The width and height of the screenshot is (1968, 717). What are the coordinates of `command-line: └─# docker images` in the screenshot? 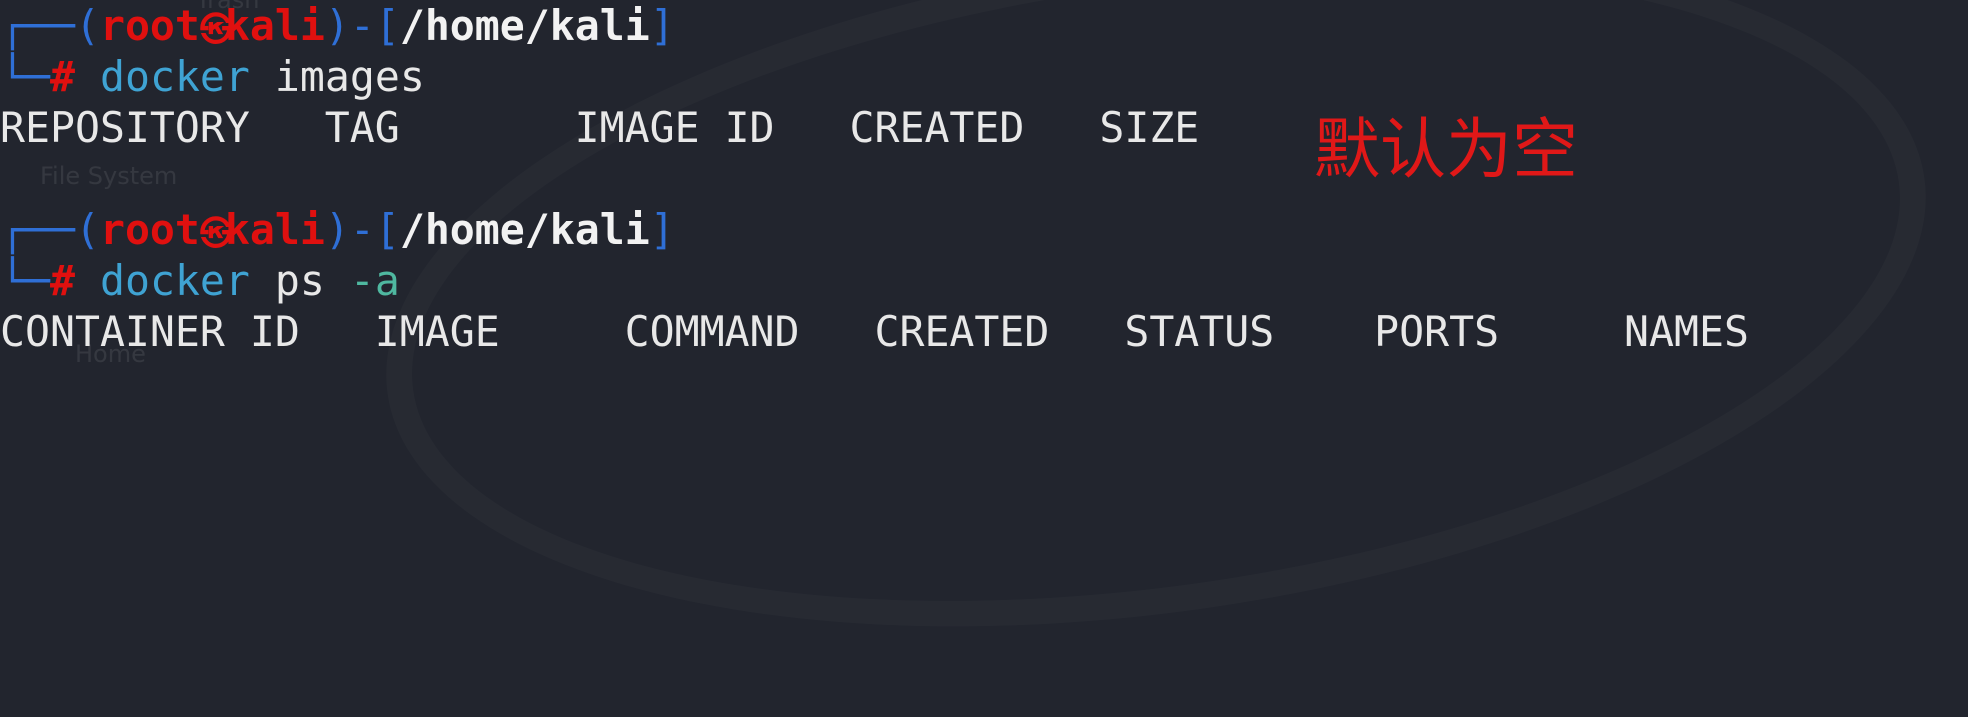 It's located at (212, 76).